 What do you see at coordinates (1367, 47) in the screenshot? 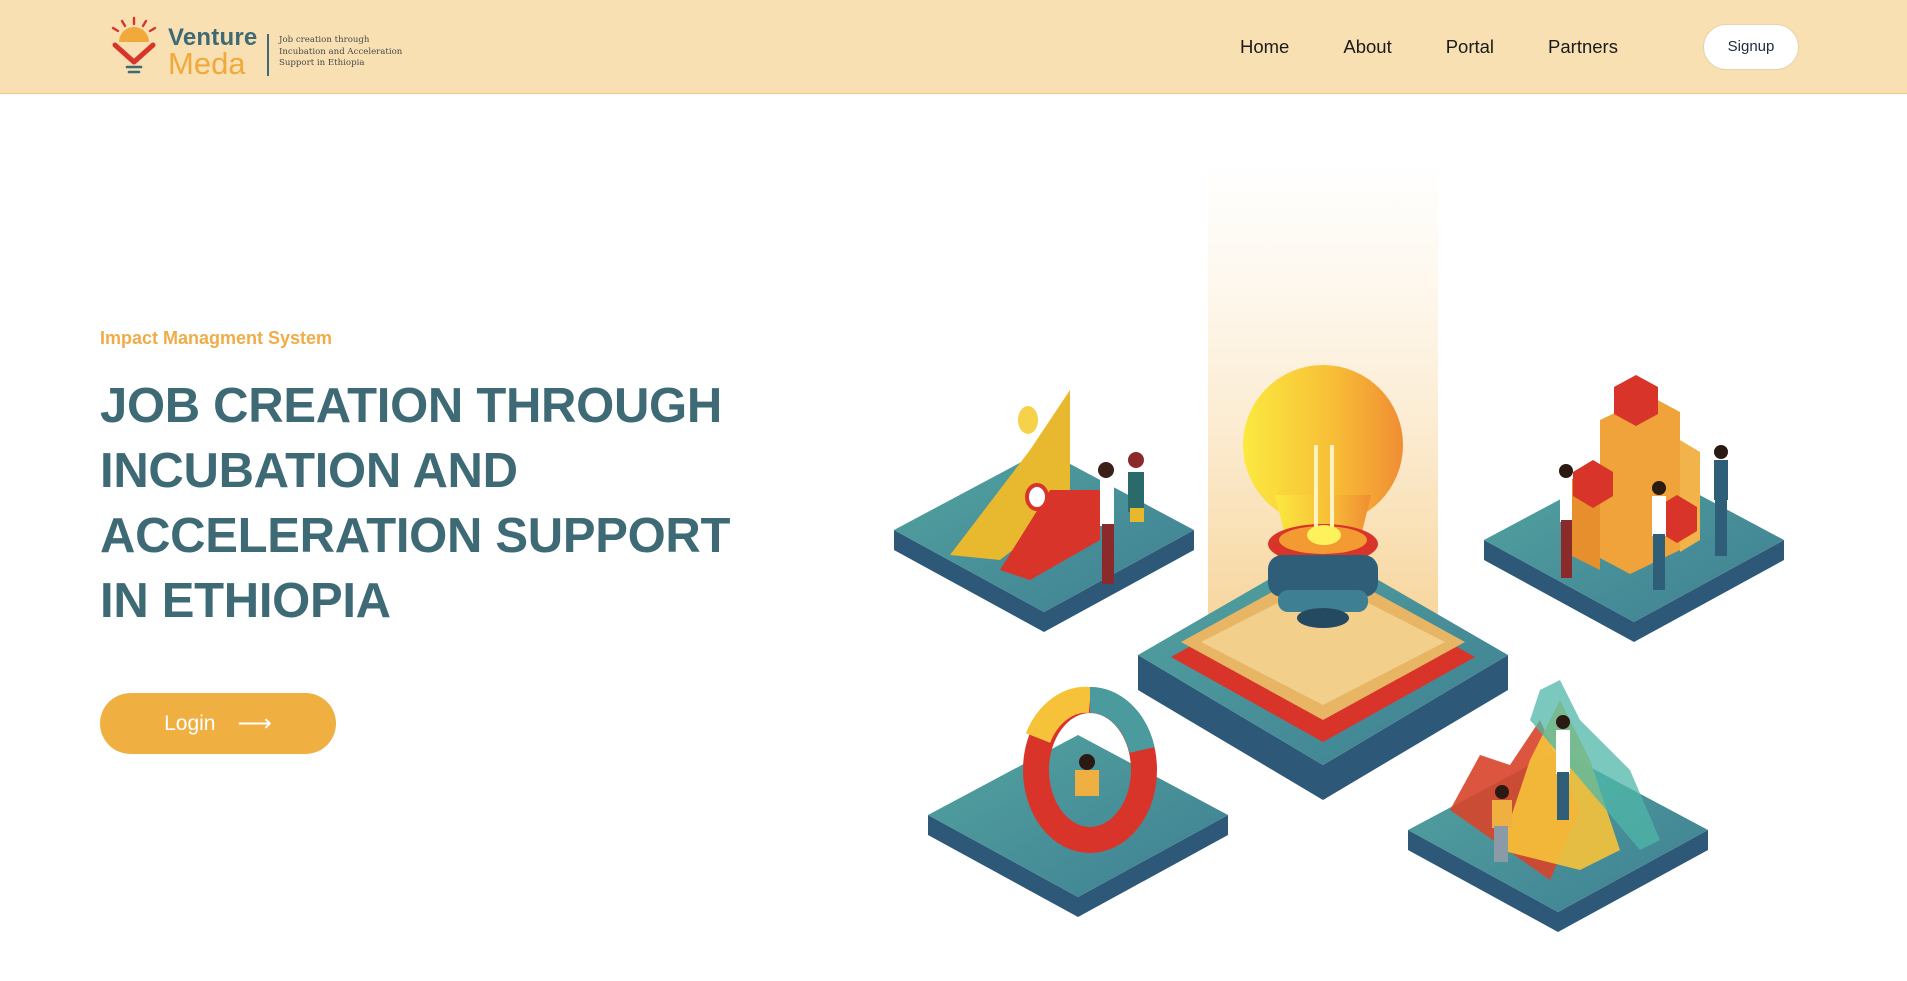
I see `nav-link-about: About` at bounding box center [1367, 47].